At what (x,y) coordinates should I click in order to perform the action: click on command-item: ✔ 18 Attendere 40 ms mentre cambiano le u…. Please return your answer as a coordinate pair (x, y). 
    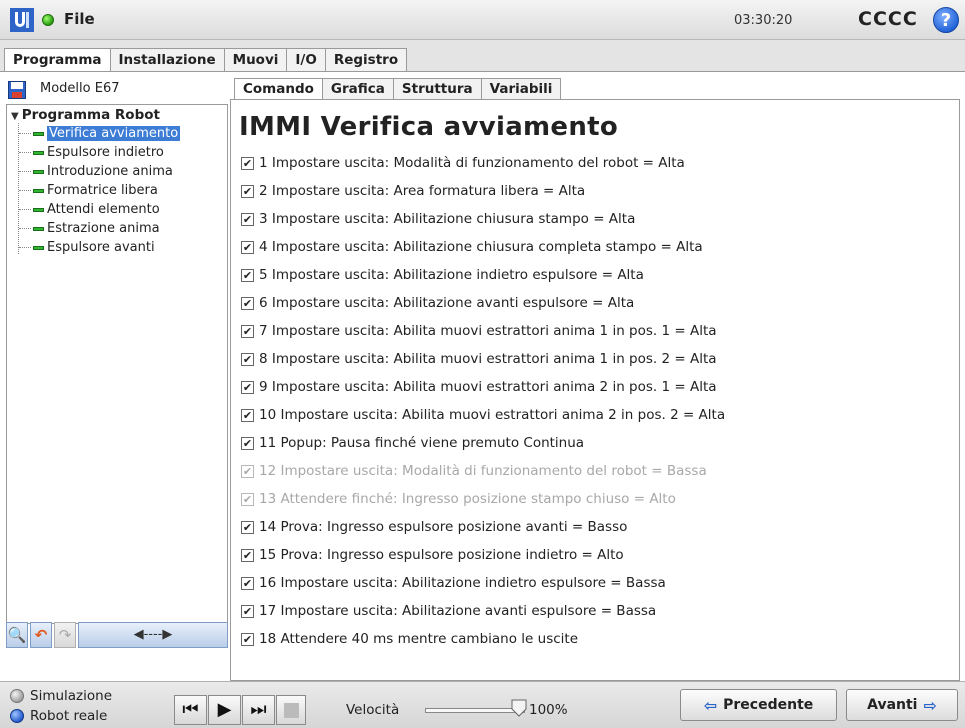
    Looking at the image, I should click on (483, 639).